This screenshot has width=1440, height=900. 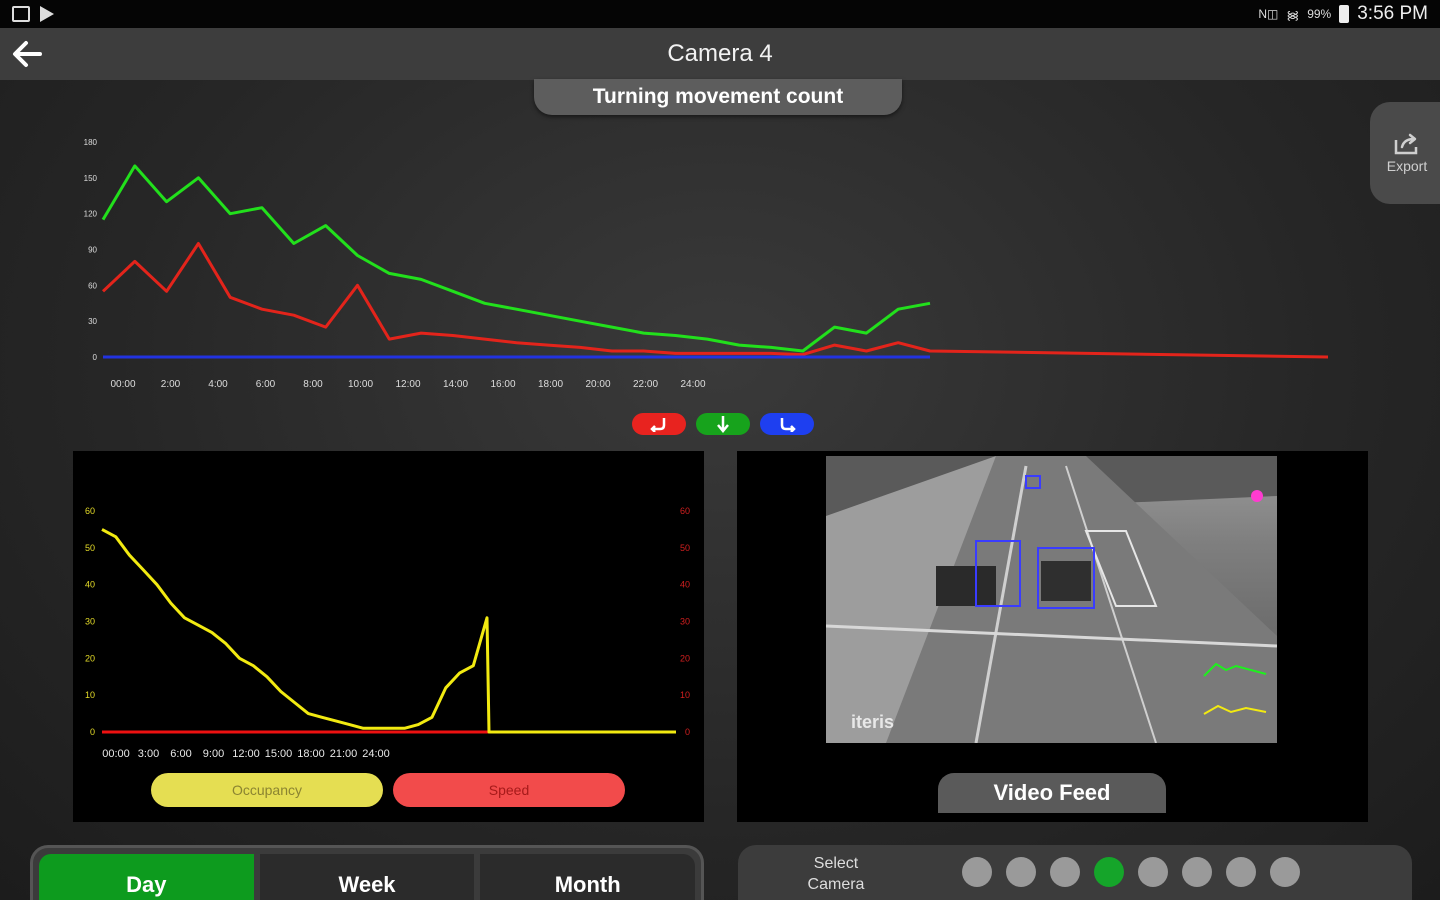 I want to click on y-right-tick-label: 60, so click(x=685, y=511).